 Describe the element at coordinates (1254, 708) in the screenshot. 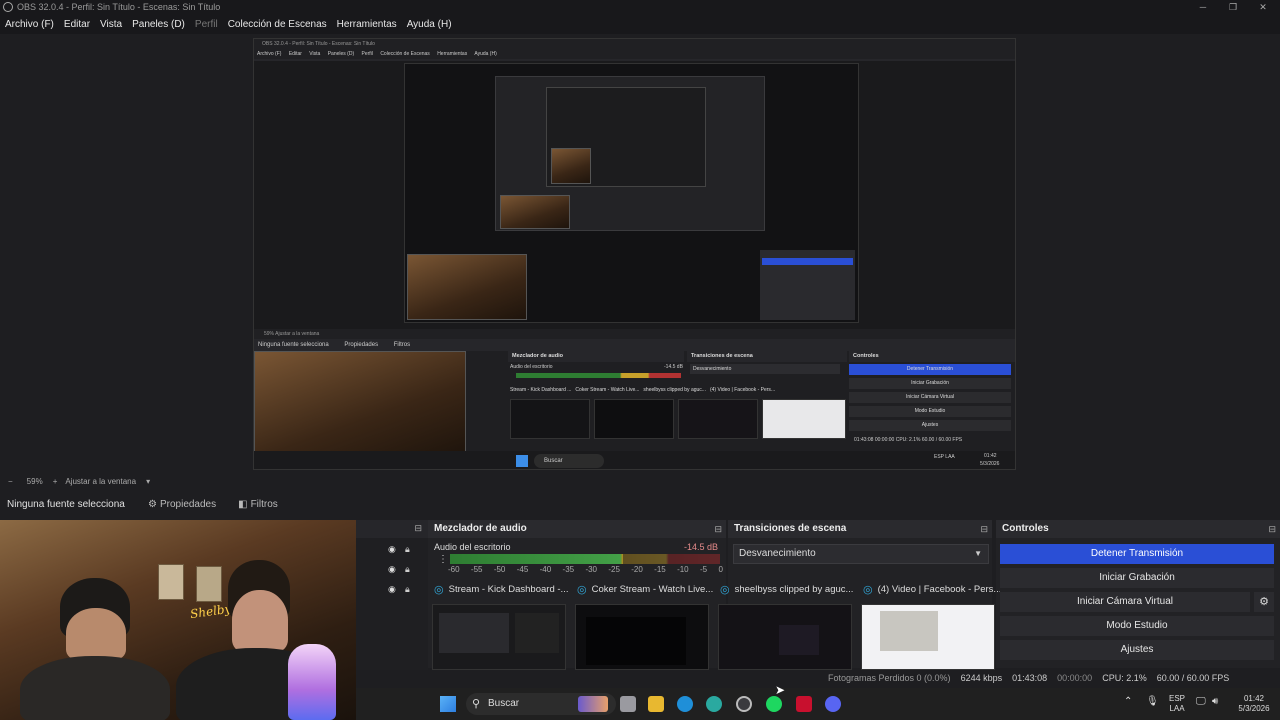

I see `clock-date: 5/3/2026` at that location.